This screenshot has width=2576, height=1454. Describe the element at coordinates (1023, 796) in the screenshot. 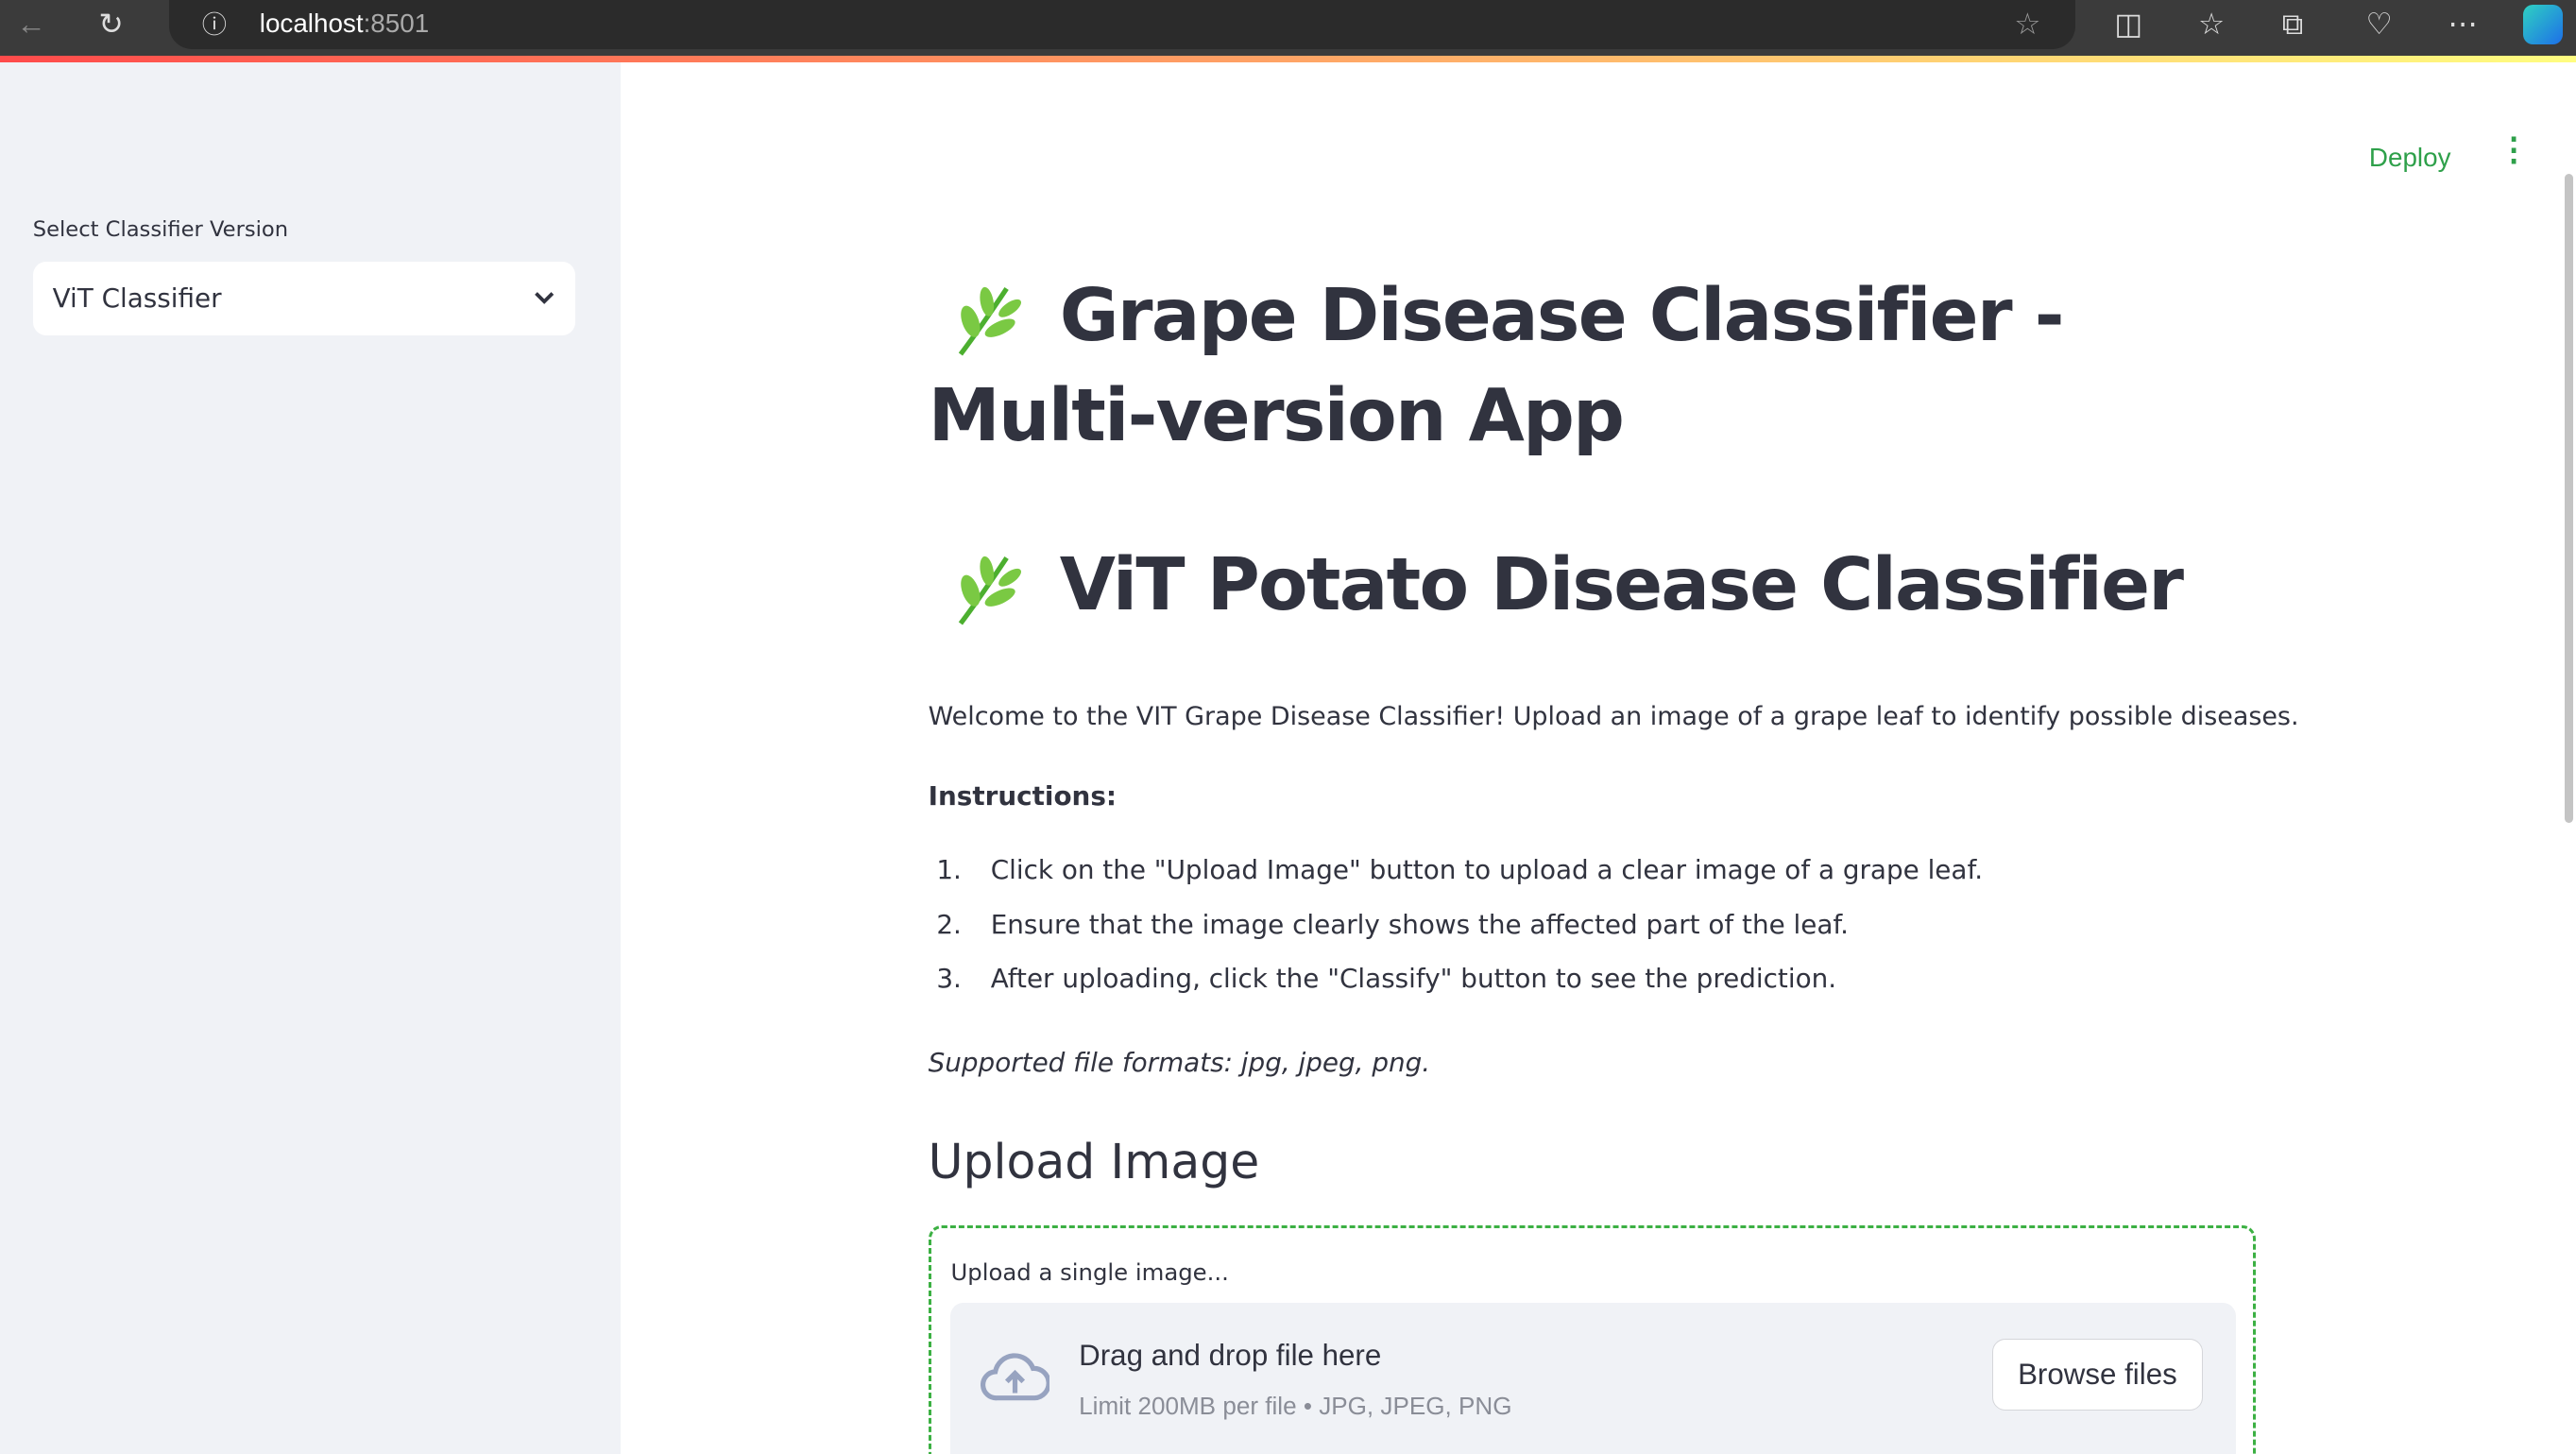

I see `instructions-heading: Instructions:` at that location.